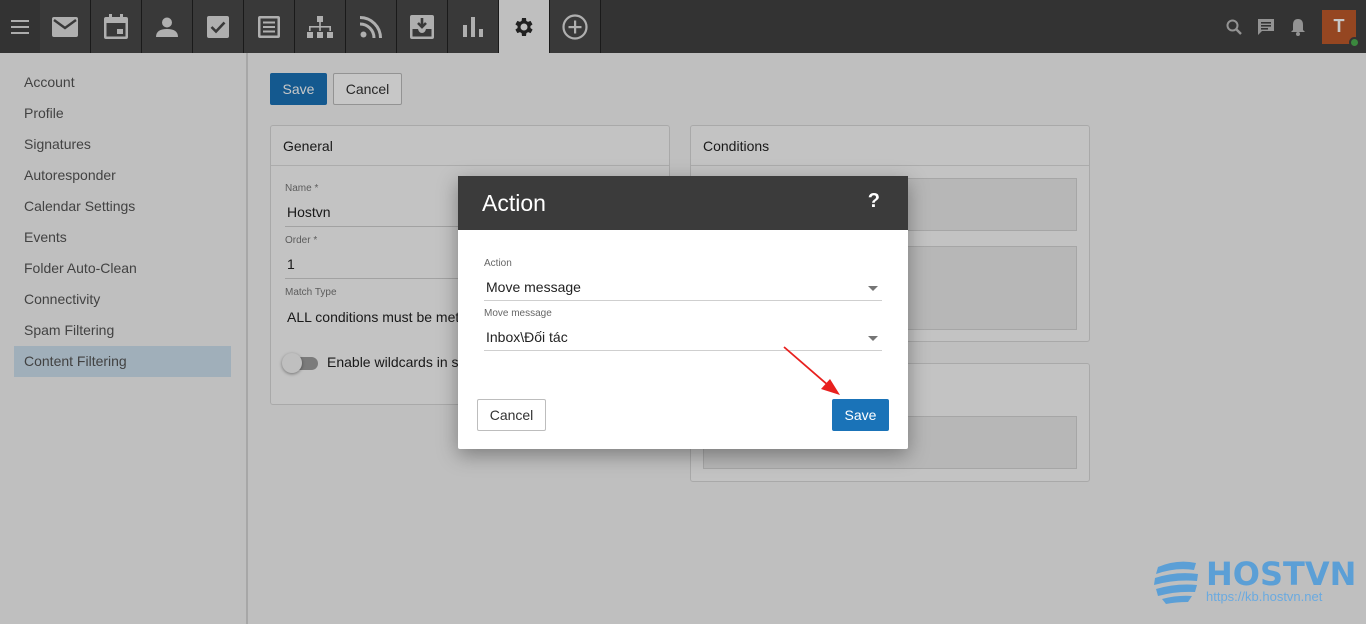  I want to click on action-select-label: Action, so click(498, 263).